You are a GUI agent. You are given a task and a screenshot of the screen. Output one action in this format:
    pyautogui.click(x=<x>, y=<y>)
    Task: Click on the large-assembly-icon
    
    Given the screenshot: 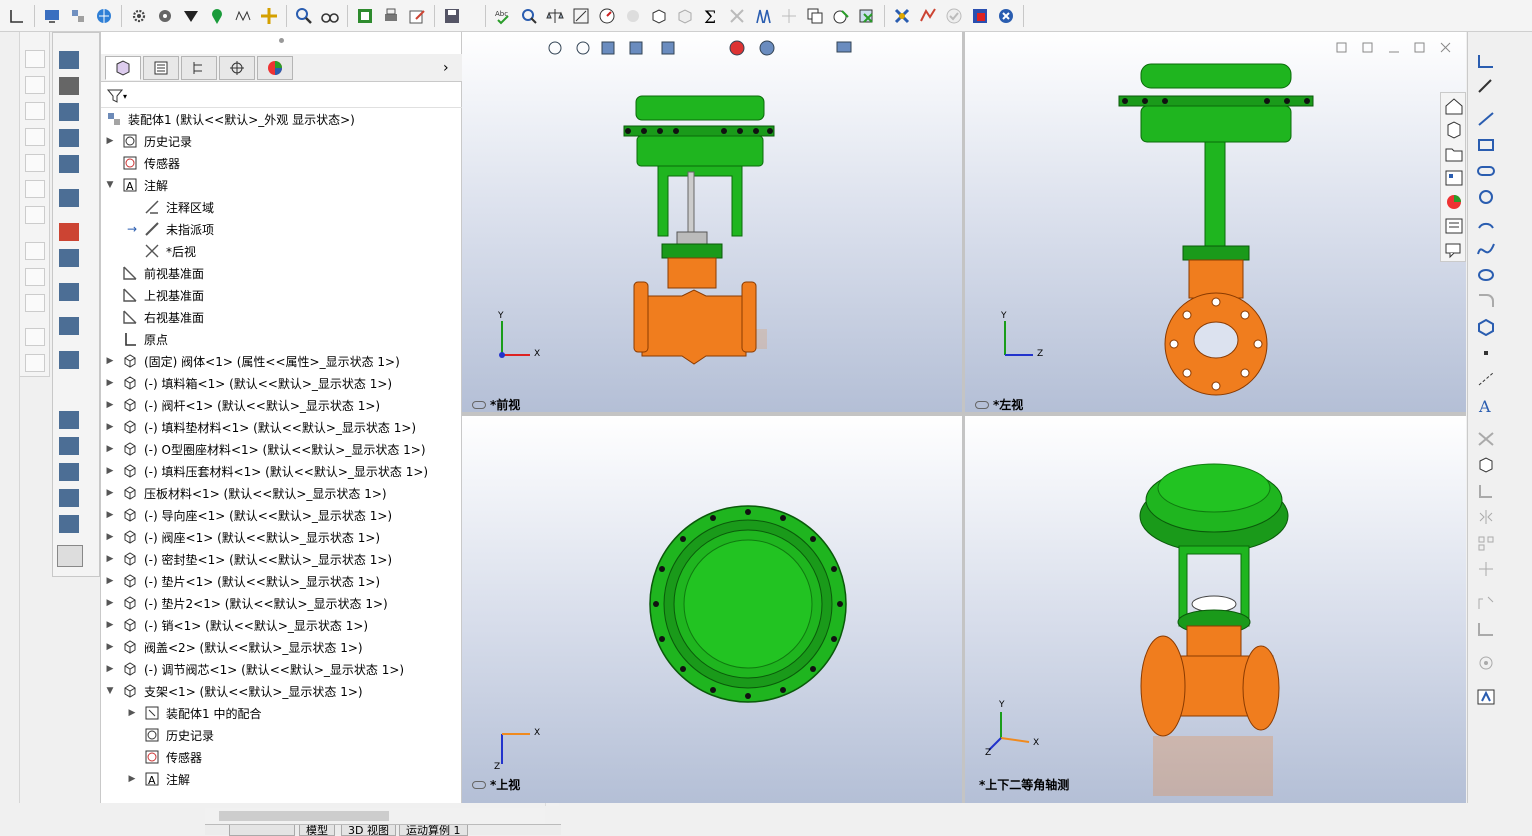 What is the action you would take?
    pyautogui.click(x=69, y=472)
    